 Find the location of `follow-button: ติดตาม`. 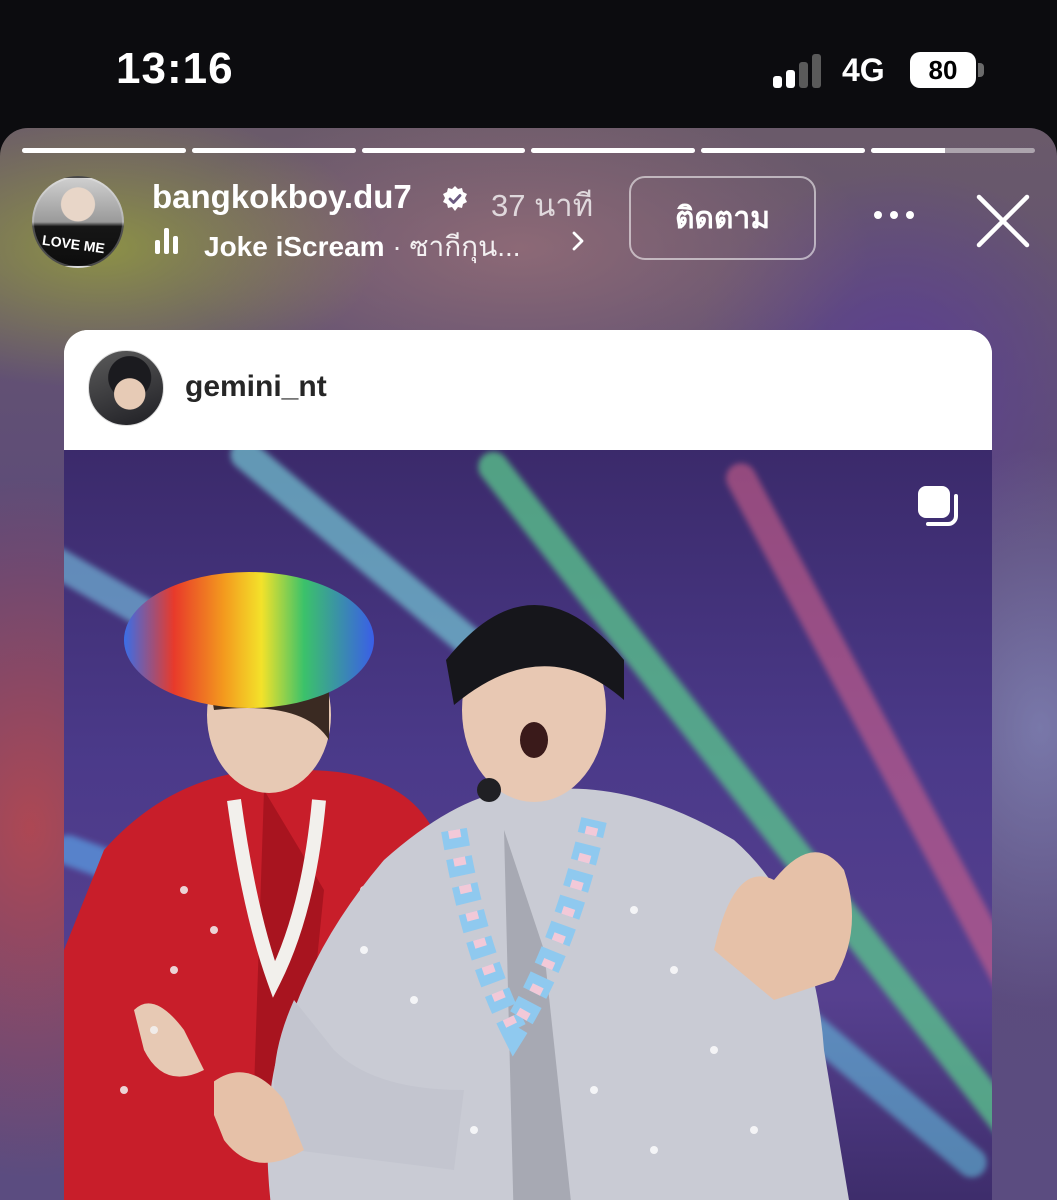

follow-button: ติดตาม is located at coordinates (722, 218).